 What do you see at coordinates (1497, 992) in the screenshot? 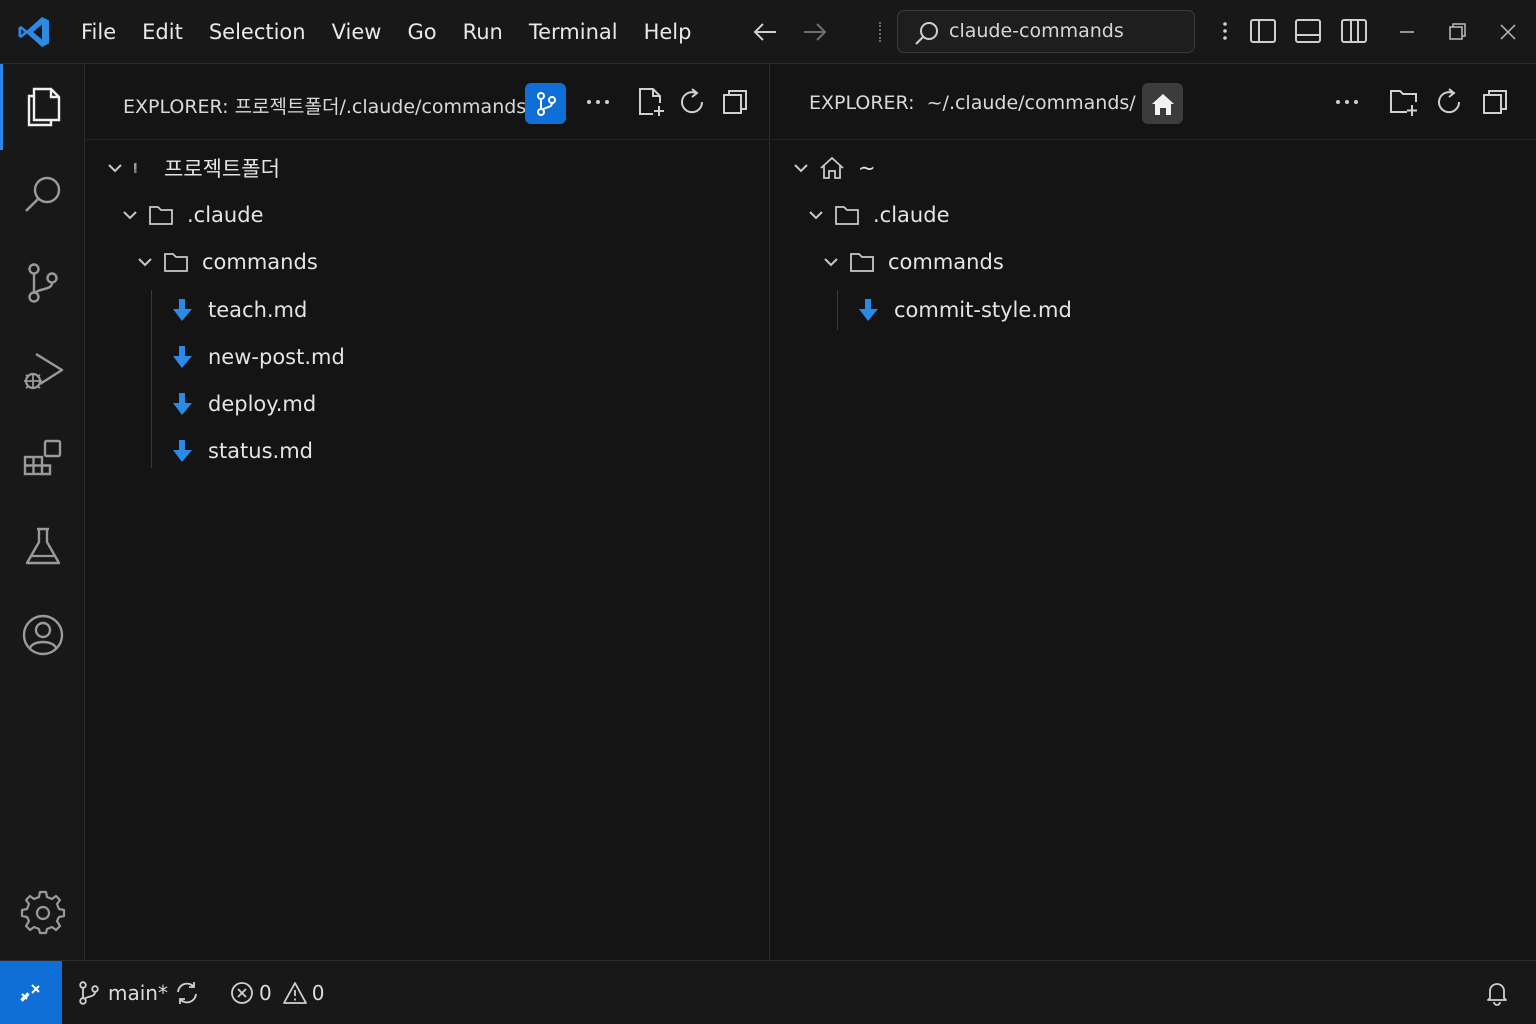
I see `notifications-bell-icon` at bounding box center [1497, 992].